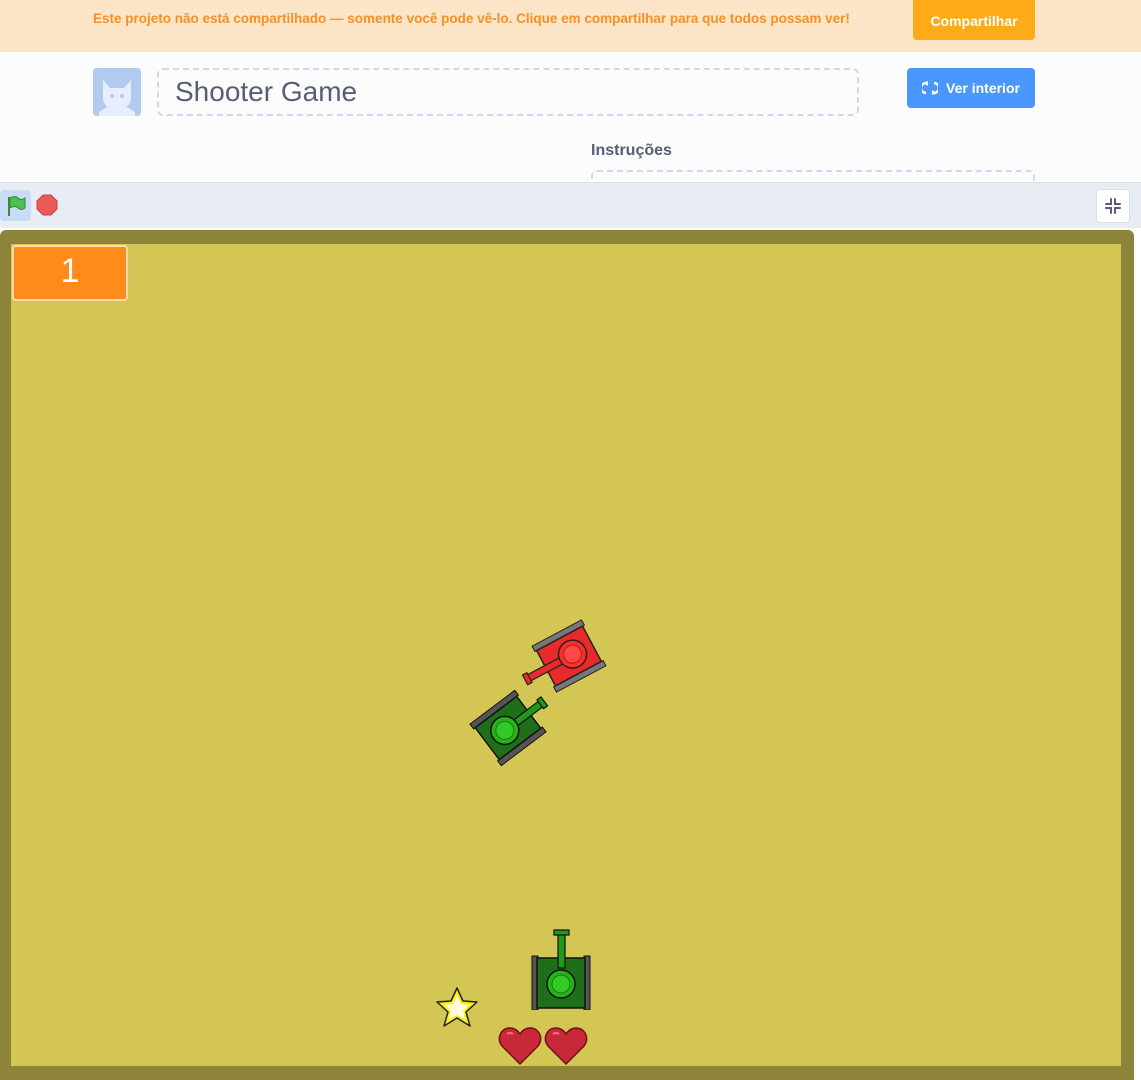 The height and width of the screenshot is (1080, 1141). I want to click on scratch-cat-icon, so click(117, 92).